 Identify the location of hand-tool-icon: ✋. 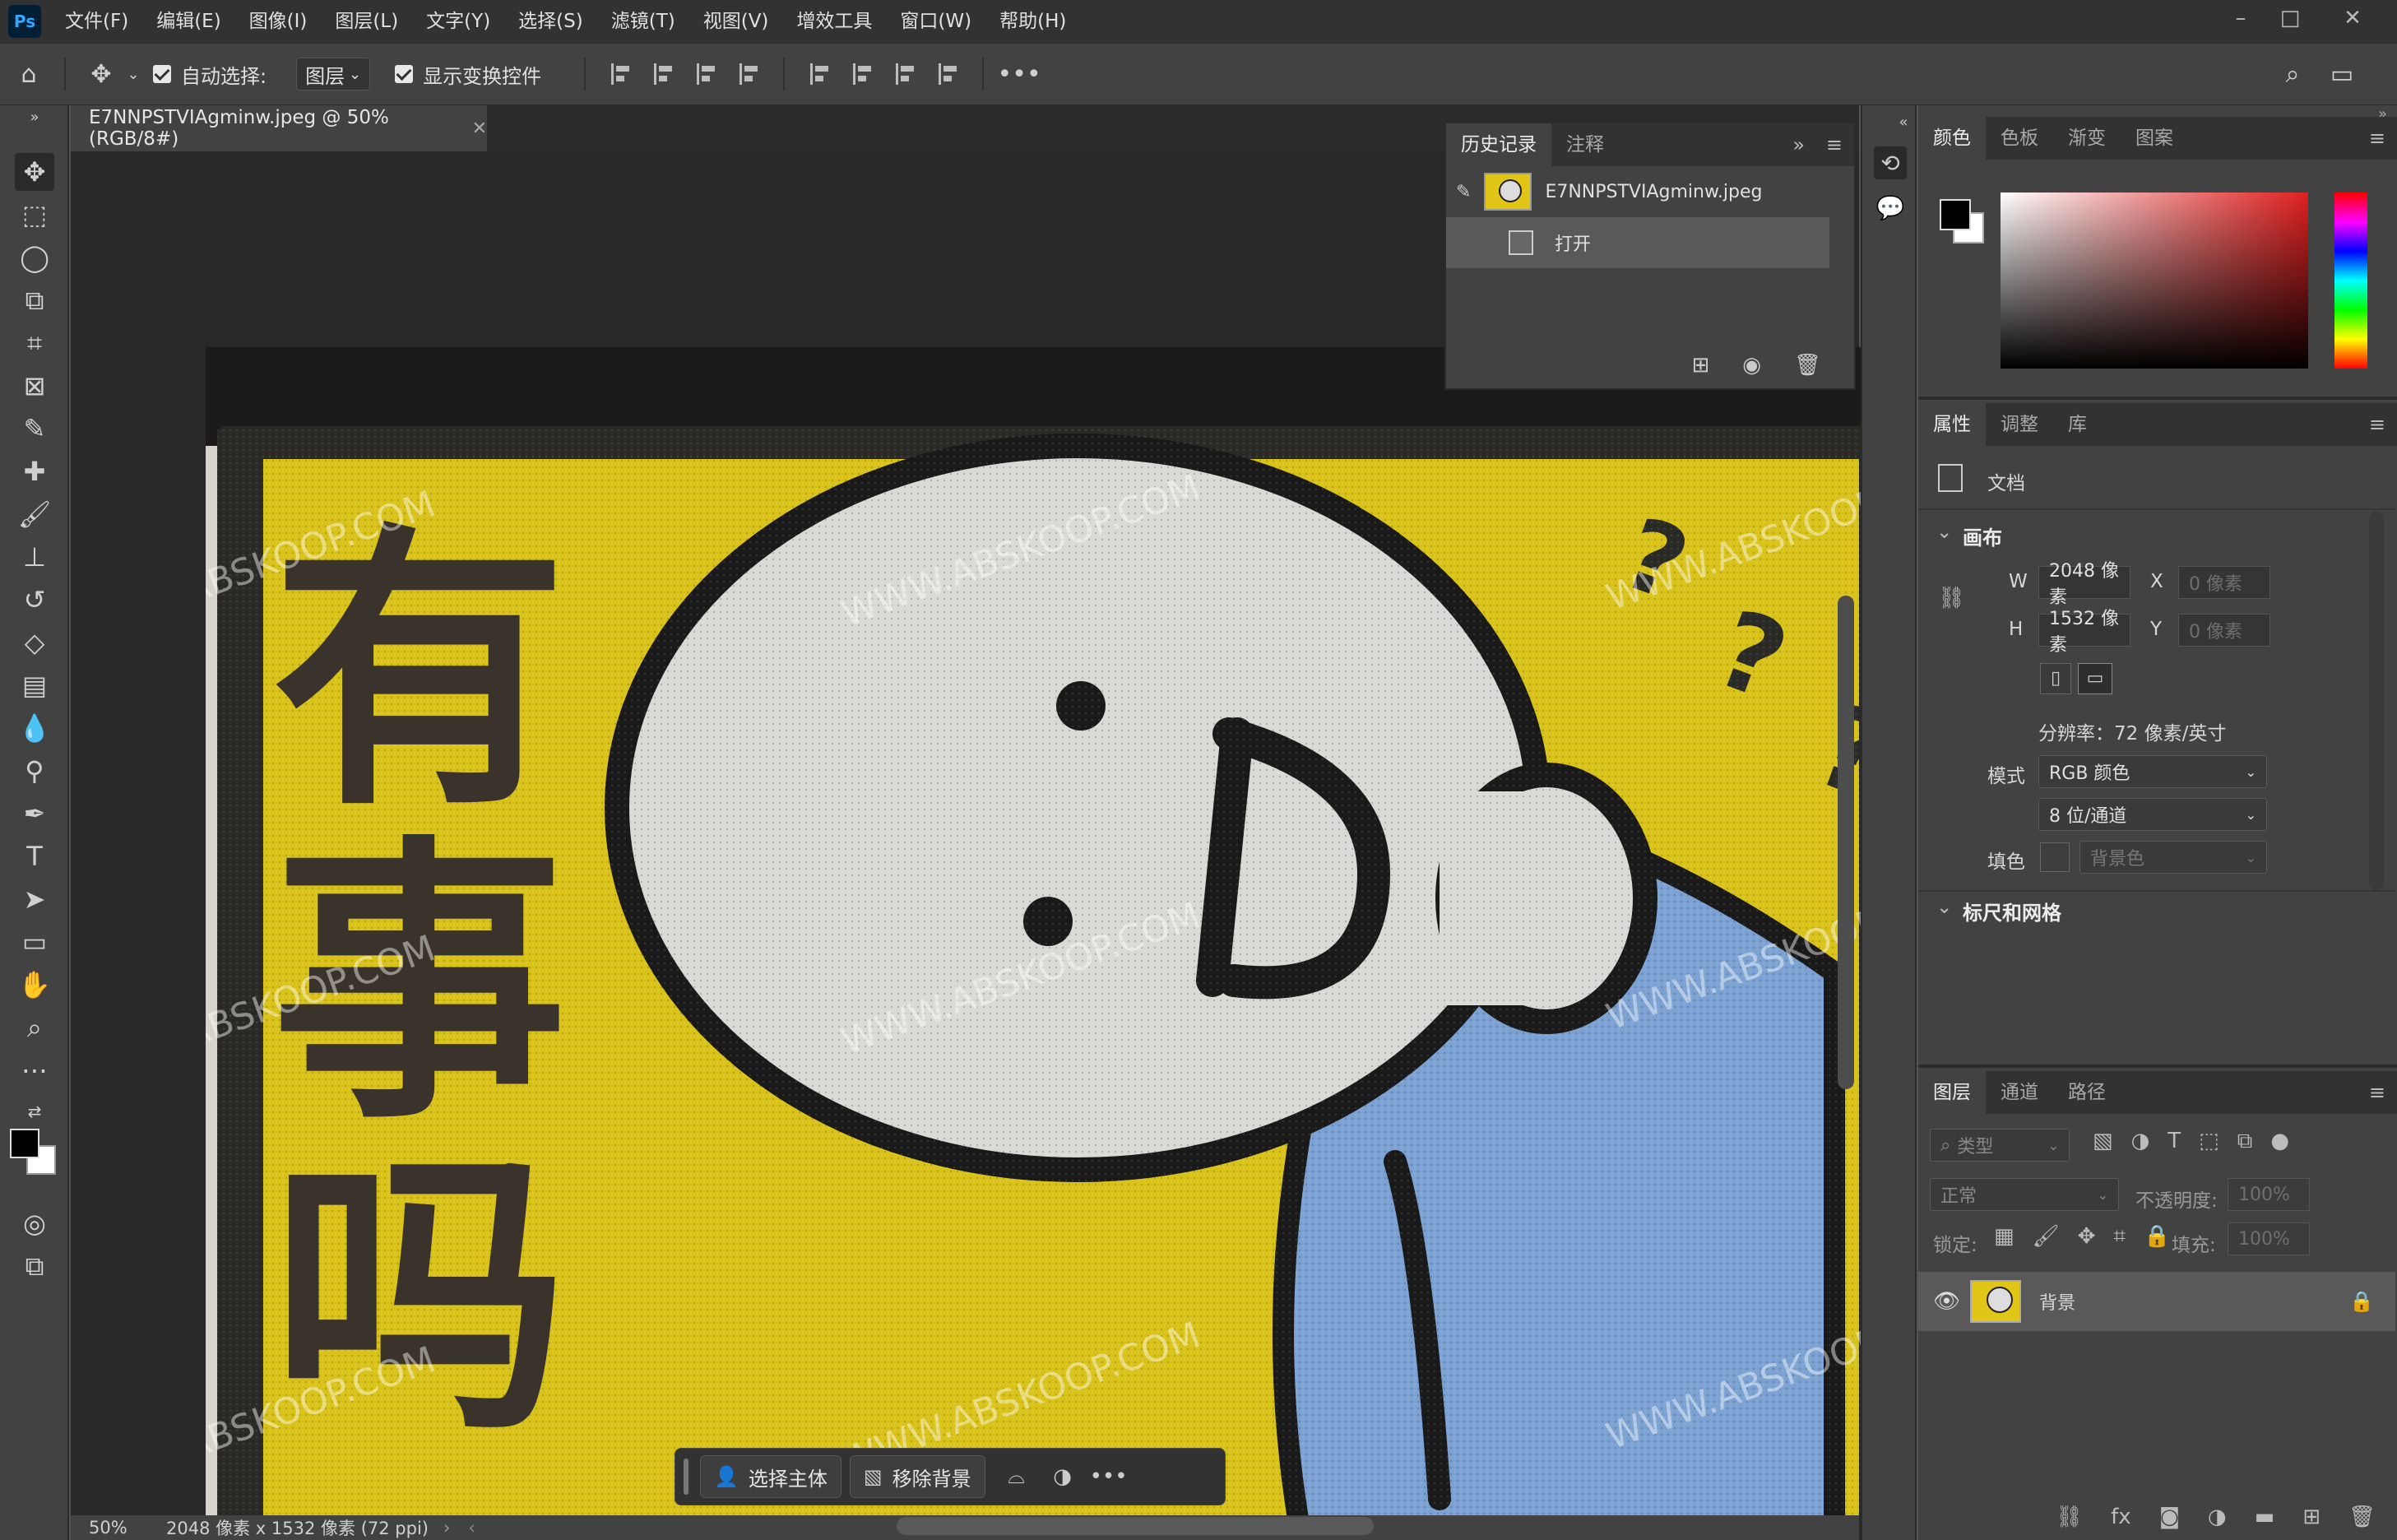
(34, 985).